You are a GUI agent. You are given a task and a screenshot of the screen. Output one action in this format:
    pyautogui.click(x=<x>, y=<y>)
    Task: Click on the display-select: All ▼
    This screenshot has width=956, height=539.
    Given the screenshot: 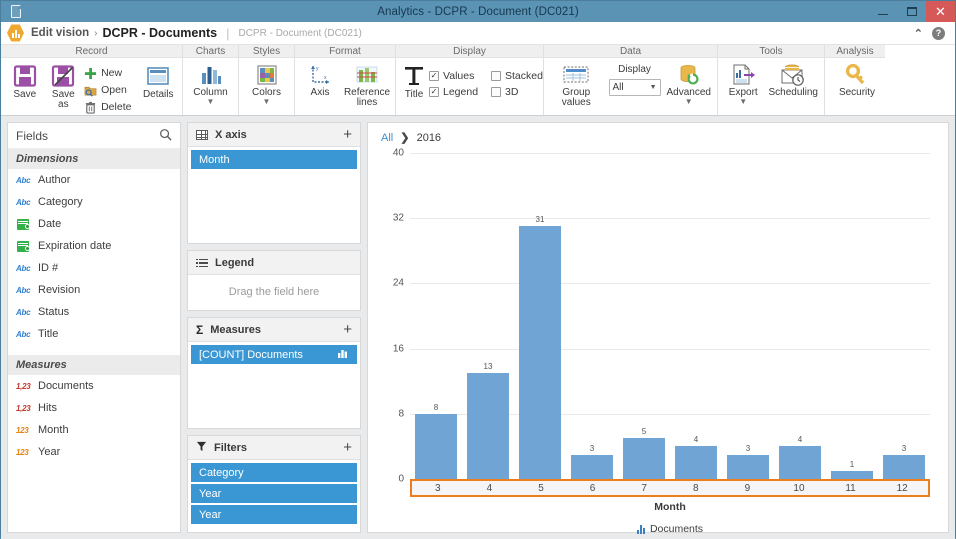 What is the action you would take?
    pyautogui.click(x=634, y=87)
    